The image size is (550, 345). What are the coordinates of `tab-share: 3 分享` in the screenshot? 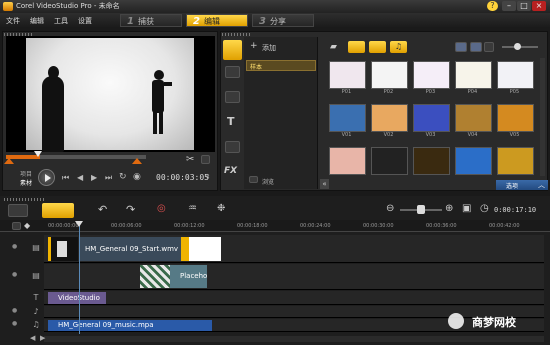 It's located at (283, 20).